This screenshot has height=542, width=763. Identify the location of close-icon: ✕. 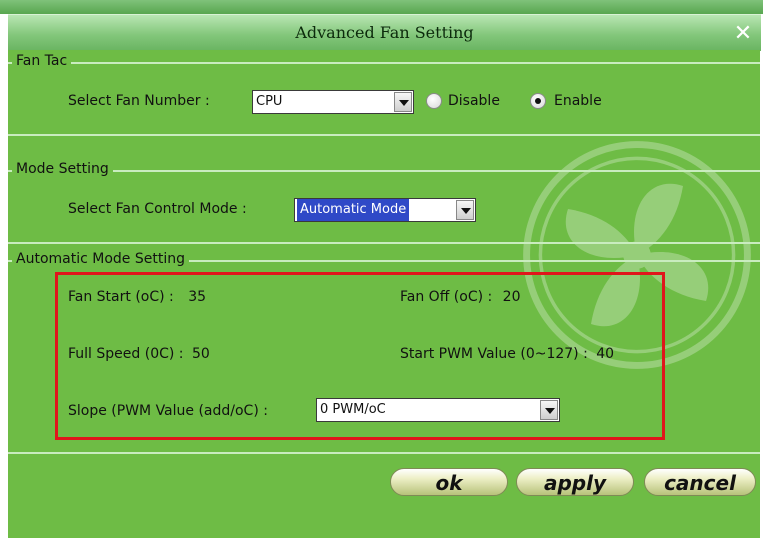
(743, 34).